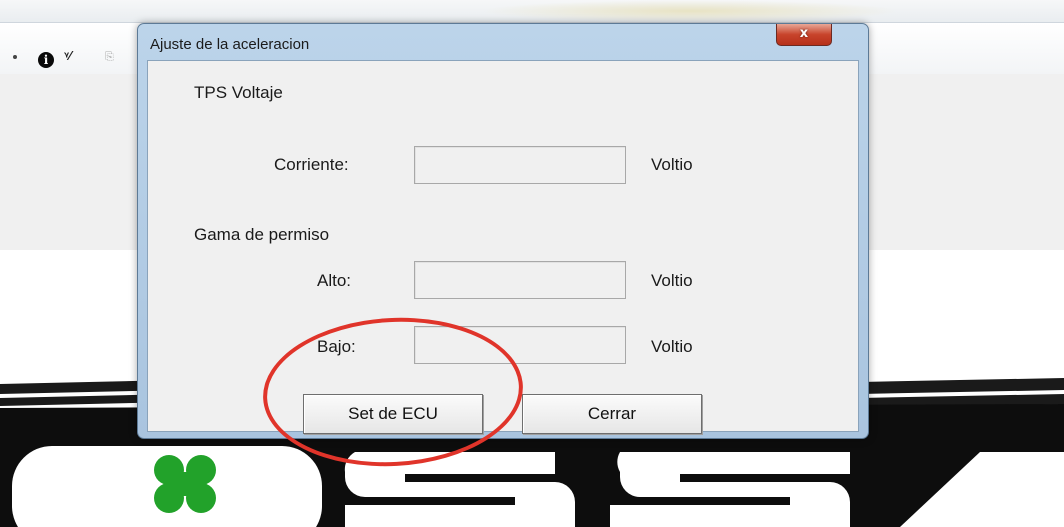 The image size is (1064, 527). I want to click on range-section-label: Gama de permiso, so click(262, 234).